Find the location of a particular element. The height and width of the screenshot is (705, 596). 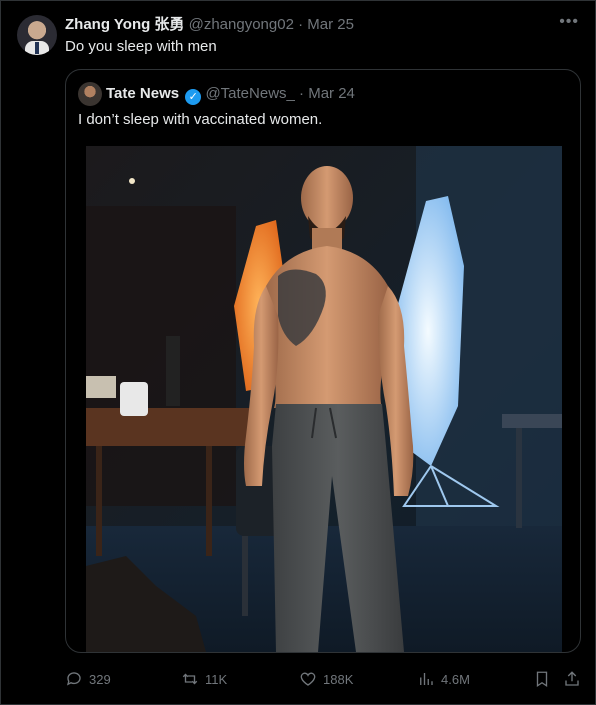

tweet-date: Mar 25 is located at coordinates (330, 24).